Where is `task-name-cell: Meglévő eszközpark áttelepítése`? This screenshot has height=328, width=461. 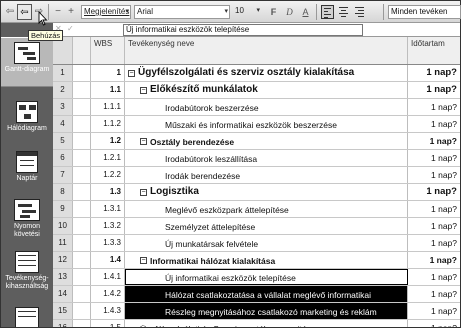 task-name-cell: Meglévő eszközpark áttelepítése is located at coordinates (266, 209).